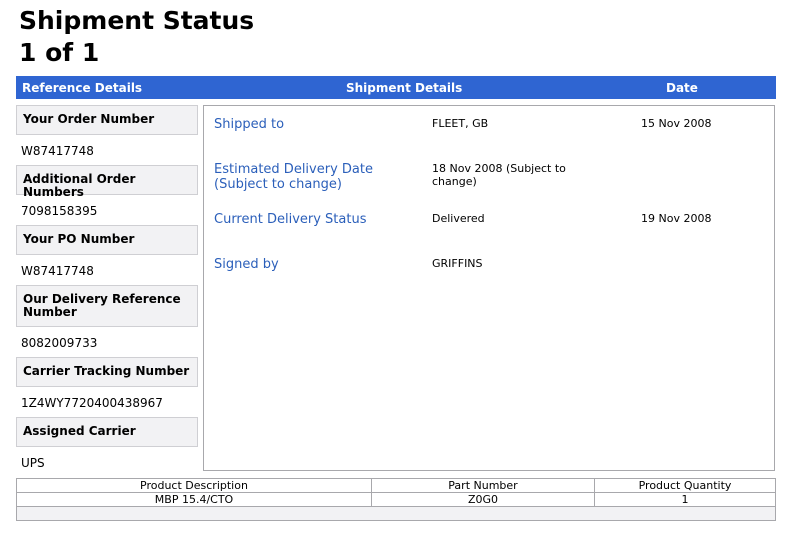  What do you see at coordinates (57, 151) in the screenshot?
I see `reference-value-order-number: W87417748` at bounding box center [57, 151].